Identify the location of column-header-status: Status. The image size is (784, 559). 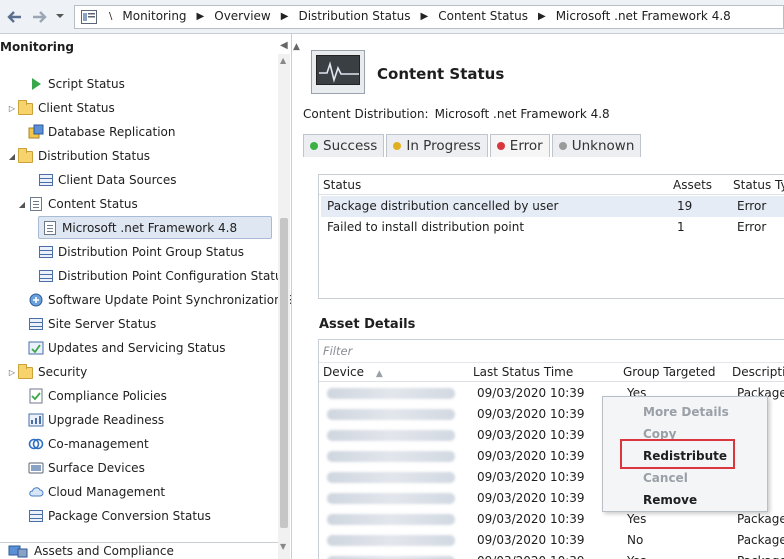
(342, 185).